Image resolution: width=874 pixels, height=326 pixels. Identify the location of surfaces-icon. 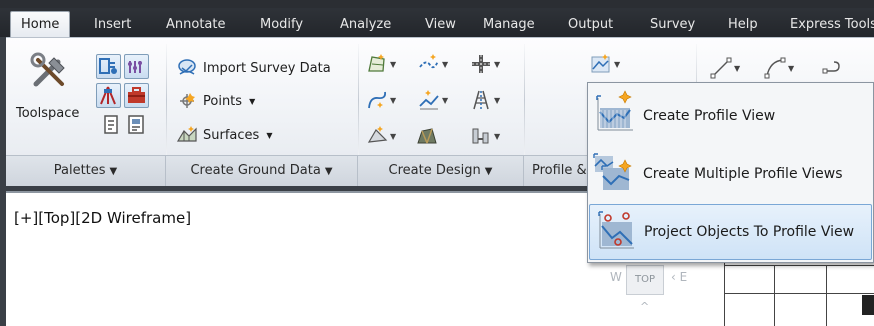
(186, 134).